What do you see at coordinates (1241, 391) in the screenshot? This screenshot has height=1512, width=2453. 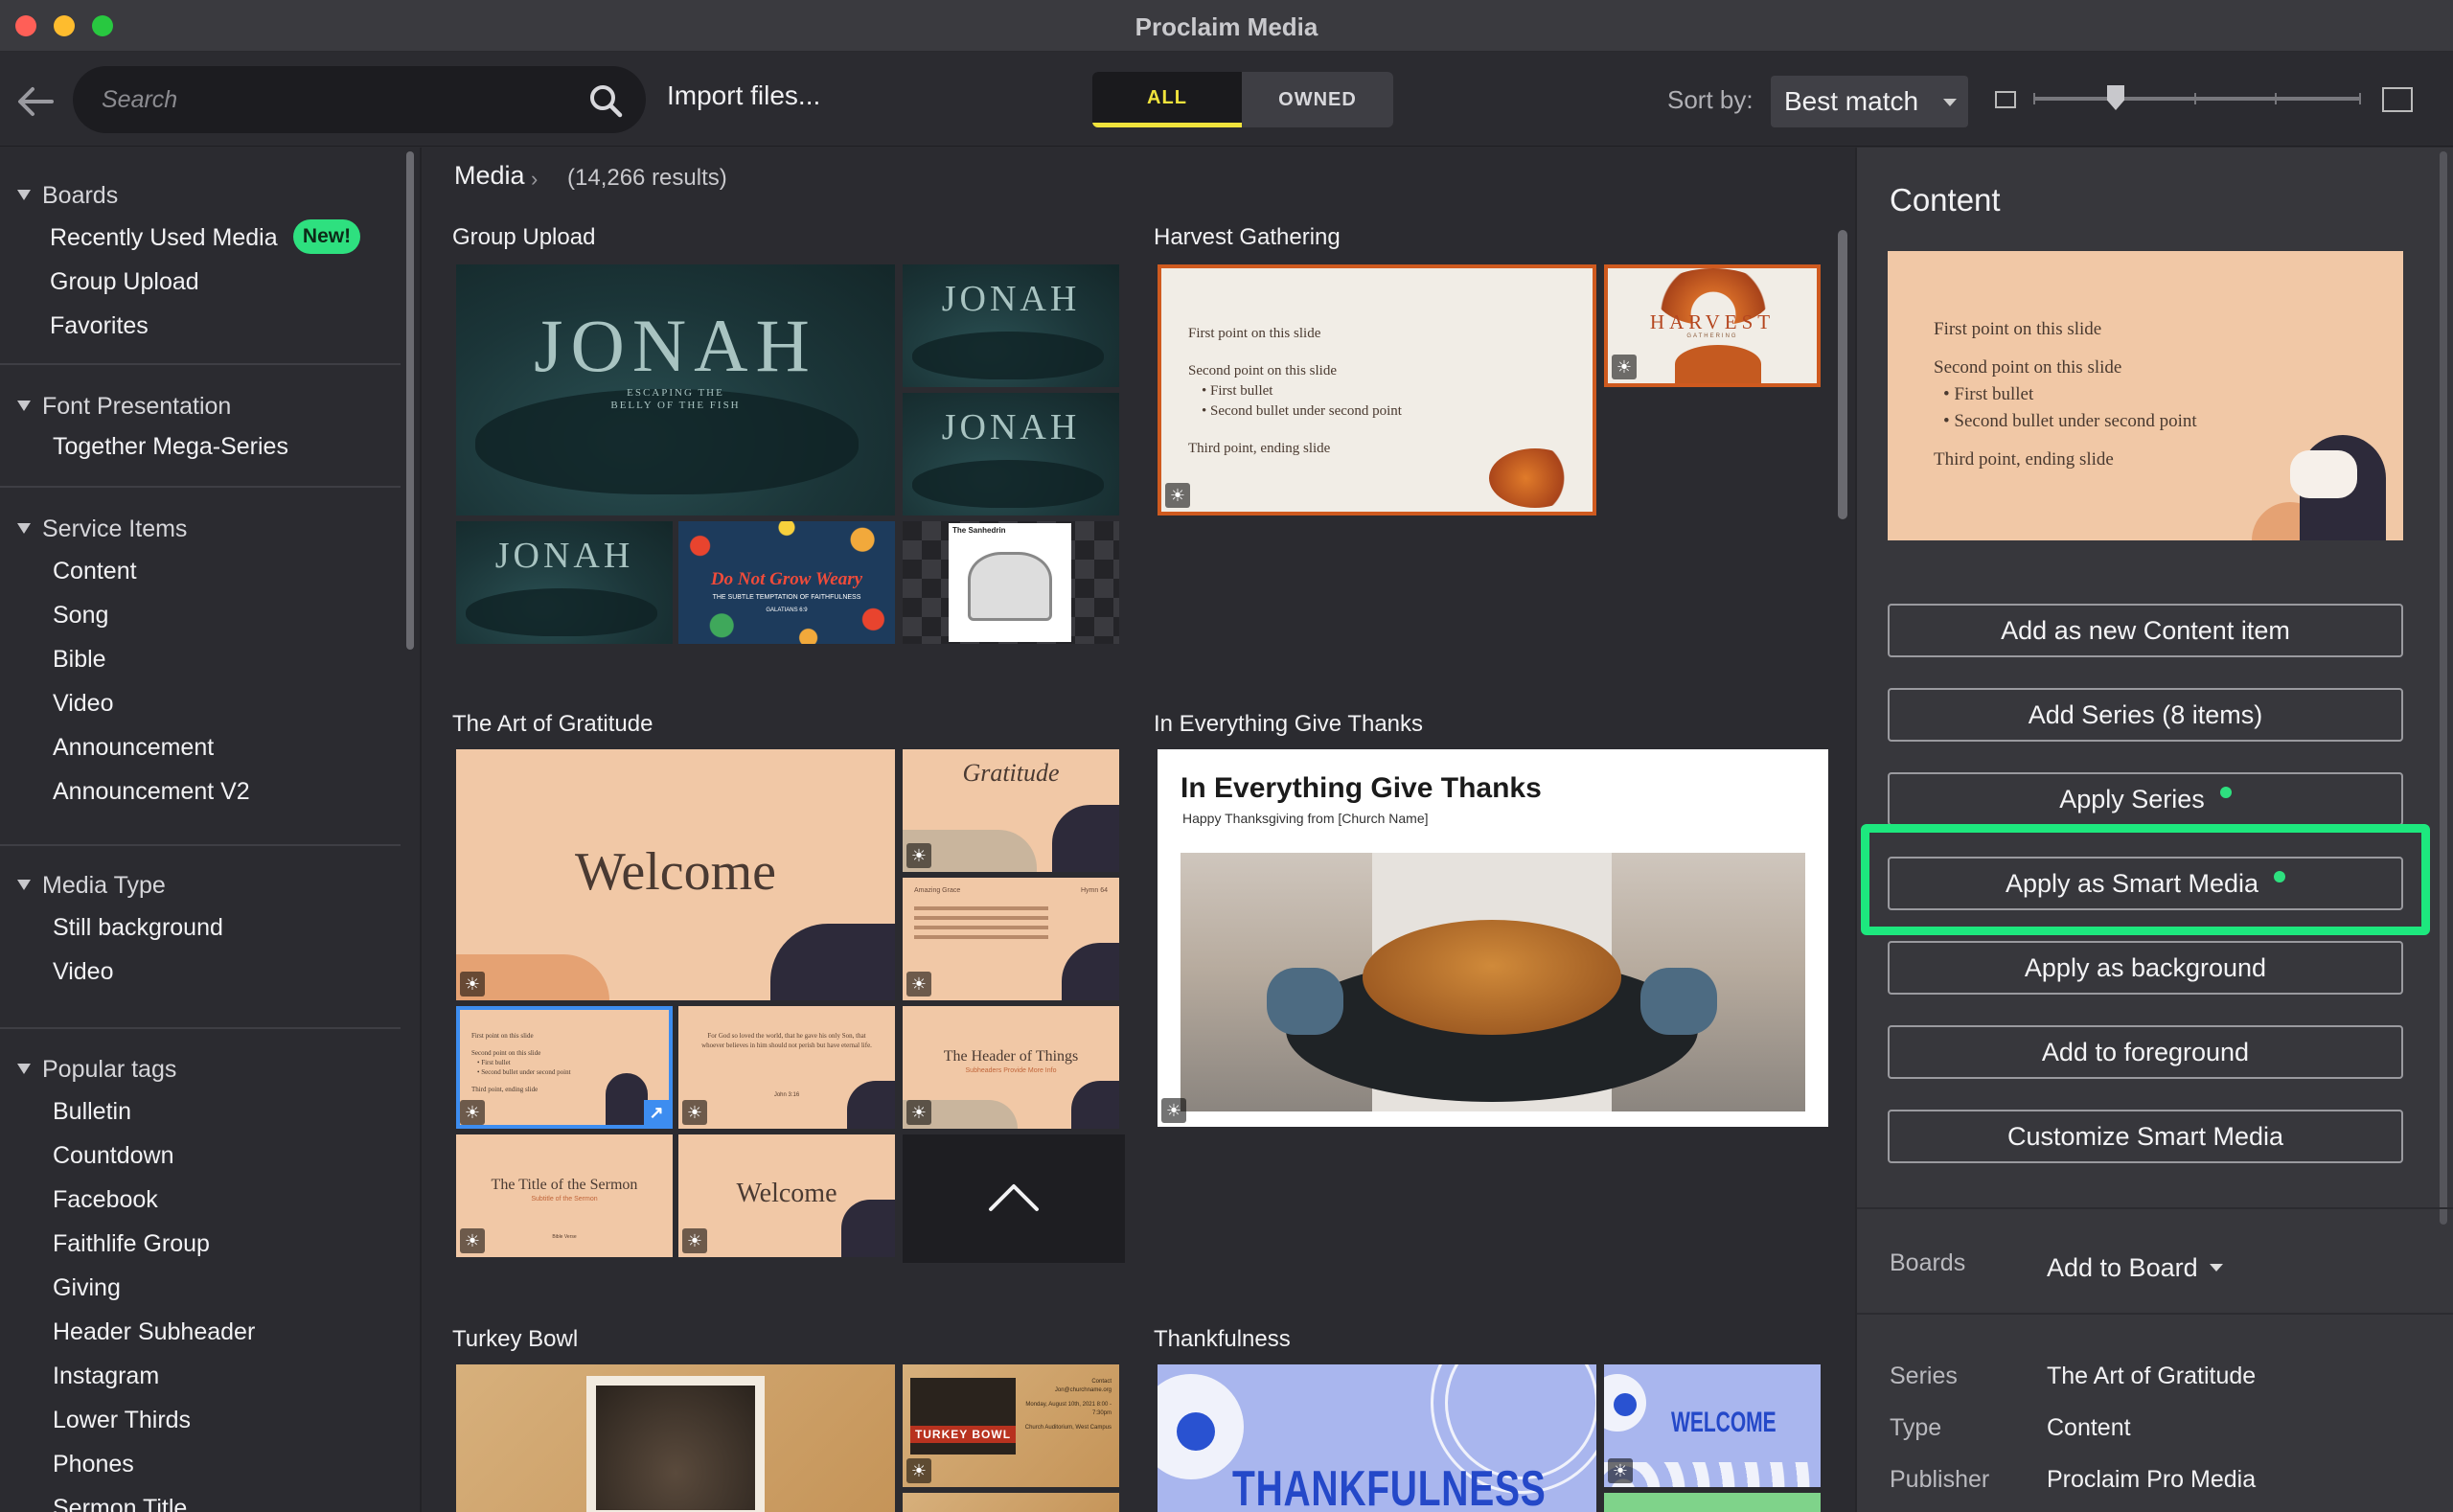 I see `bullet-text: First bullet` at bounding box center [1241, 391].